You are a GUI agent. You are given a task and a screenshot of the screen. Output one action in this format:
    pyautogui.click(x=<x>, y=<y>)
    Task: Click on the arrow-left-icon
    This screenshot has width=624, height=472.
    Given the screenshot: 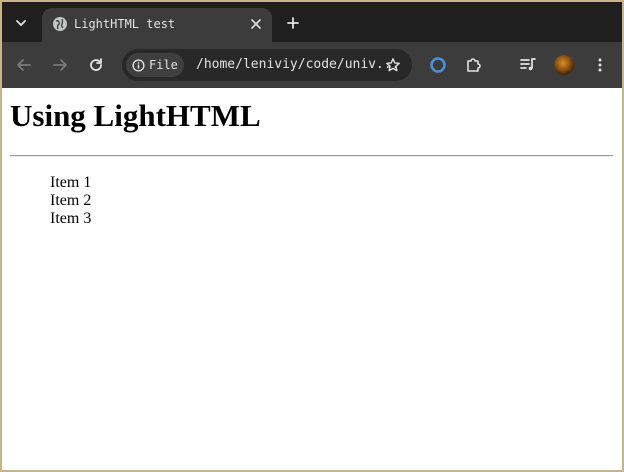 What is the action you would take?
    pyautogui.click(x=24, y=65)
    